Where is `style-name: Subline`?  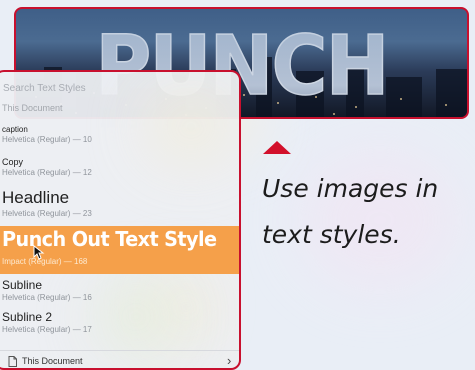 style-name: Subline is located at coordinates (22, 285).